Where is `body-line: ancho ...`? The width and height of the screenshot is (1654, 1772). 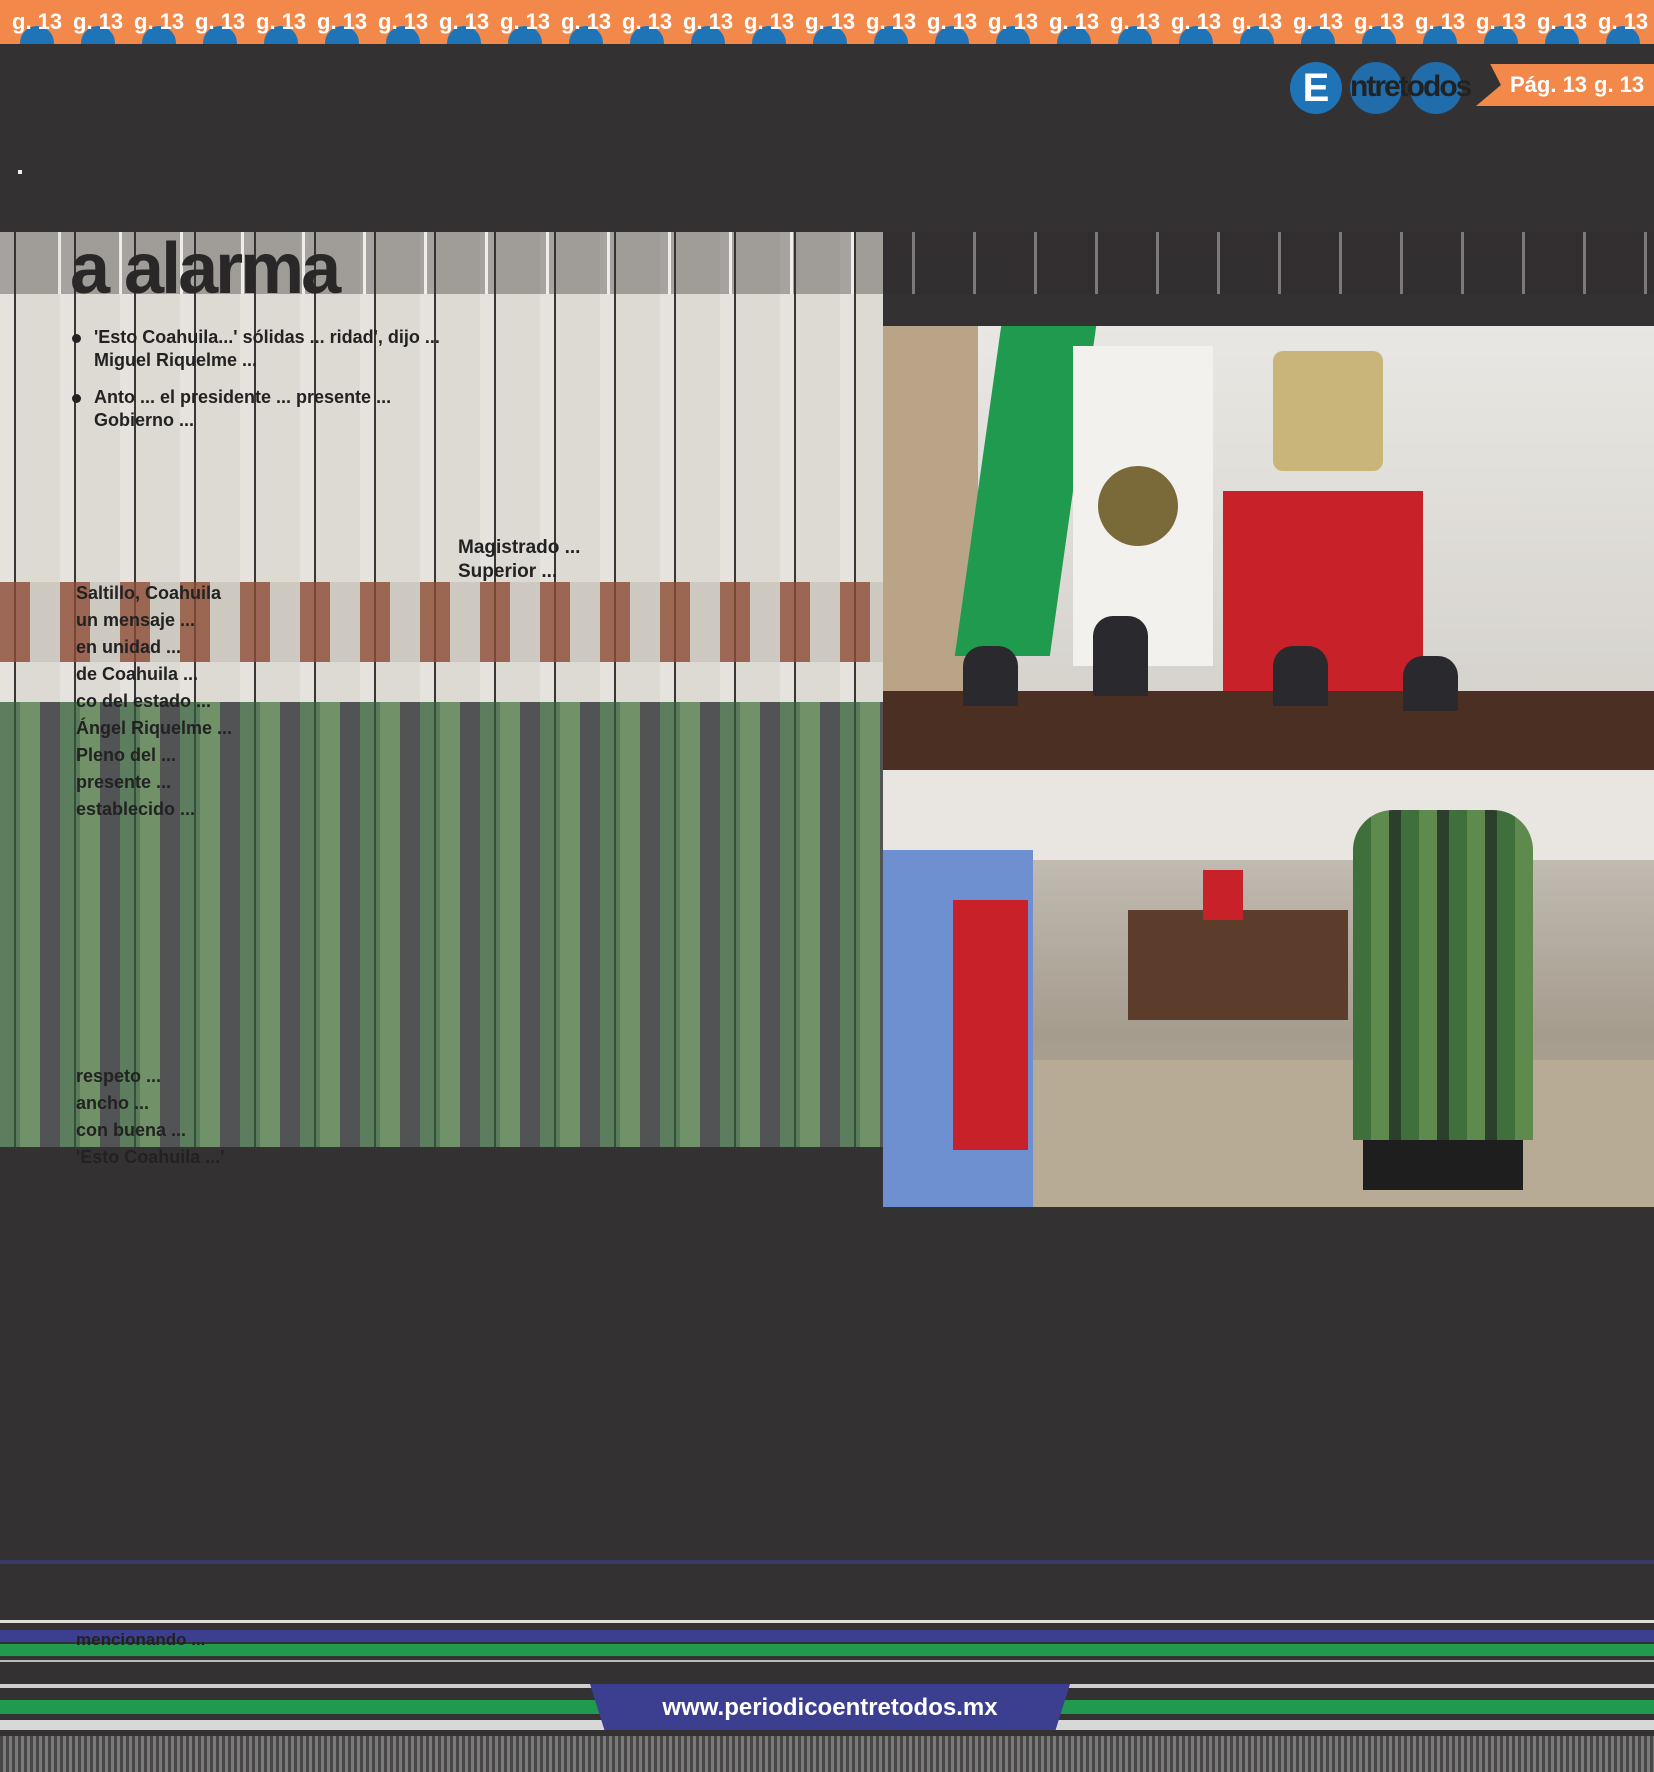
body-line: ancho ... is located at coordinates (113, 1103).